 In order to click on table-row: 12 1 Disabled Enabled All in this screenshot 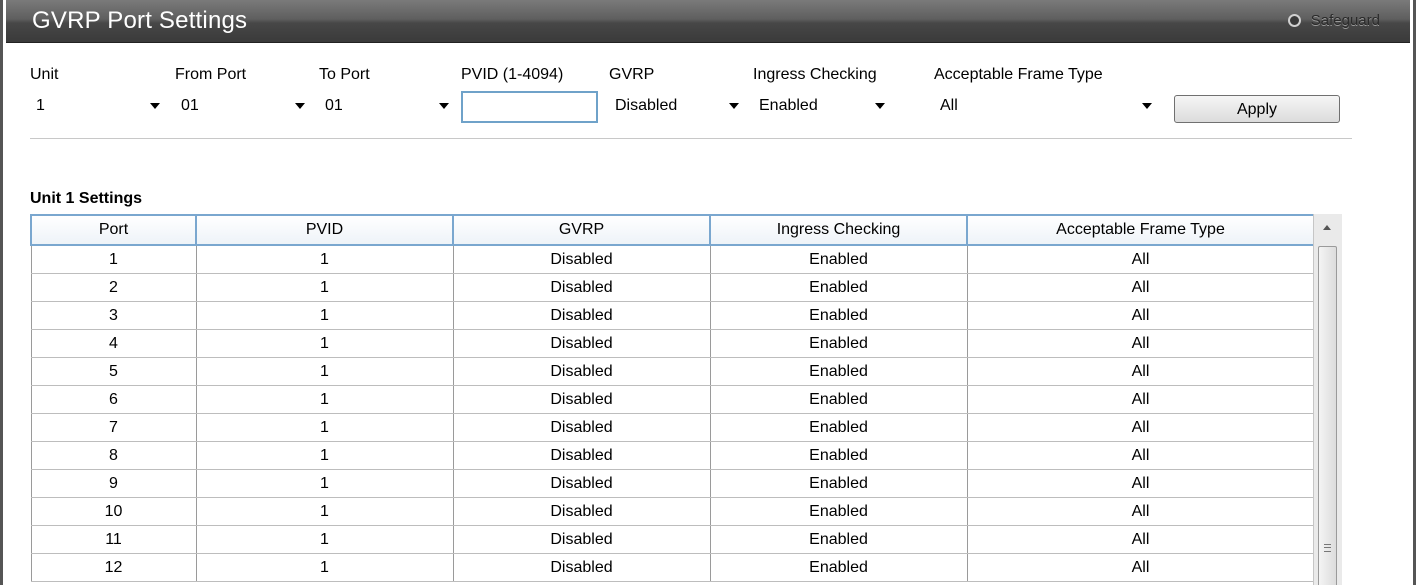, I will do `click(672, 567)`.